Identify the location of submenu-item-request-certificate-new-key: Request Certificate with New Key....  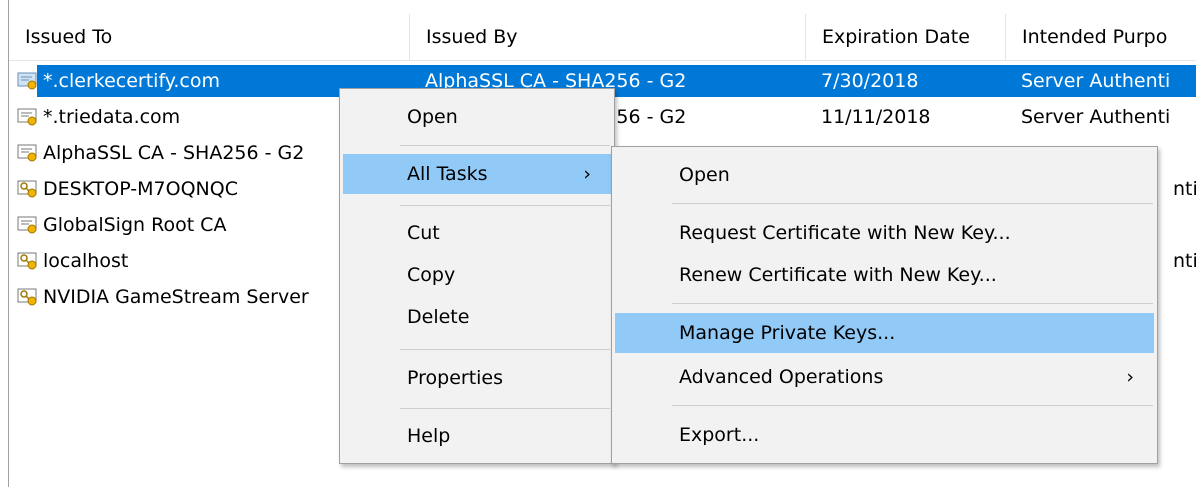
(884, 233).